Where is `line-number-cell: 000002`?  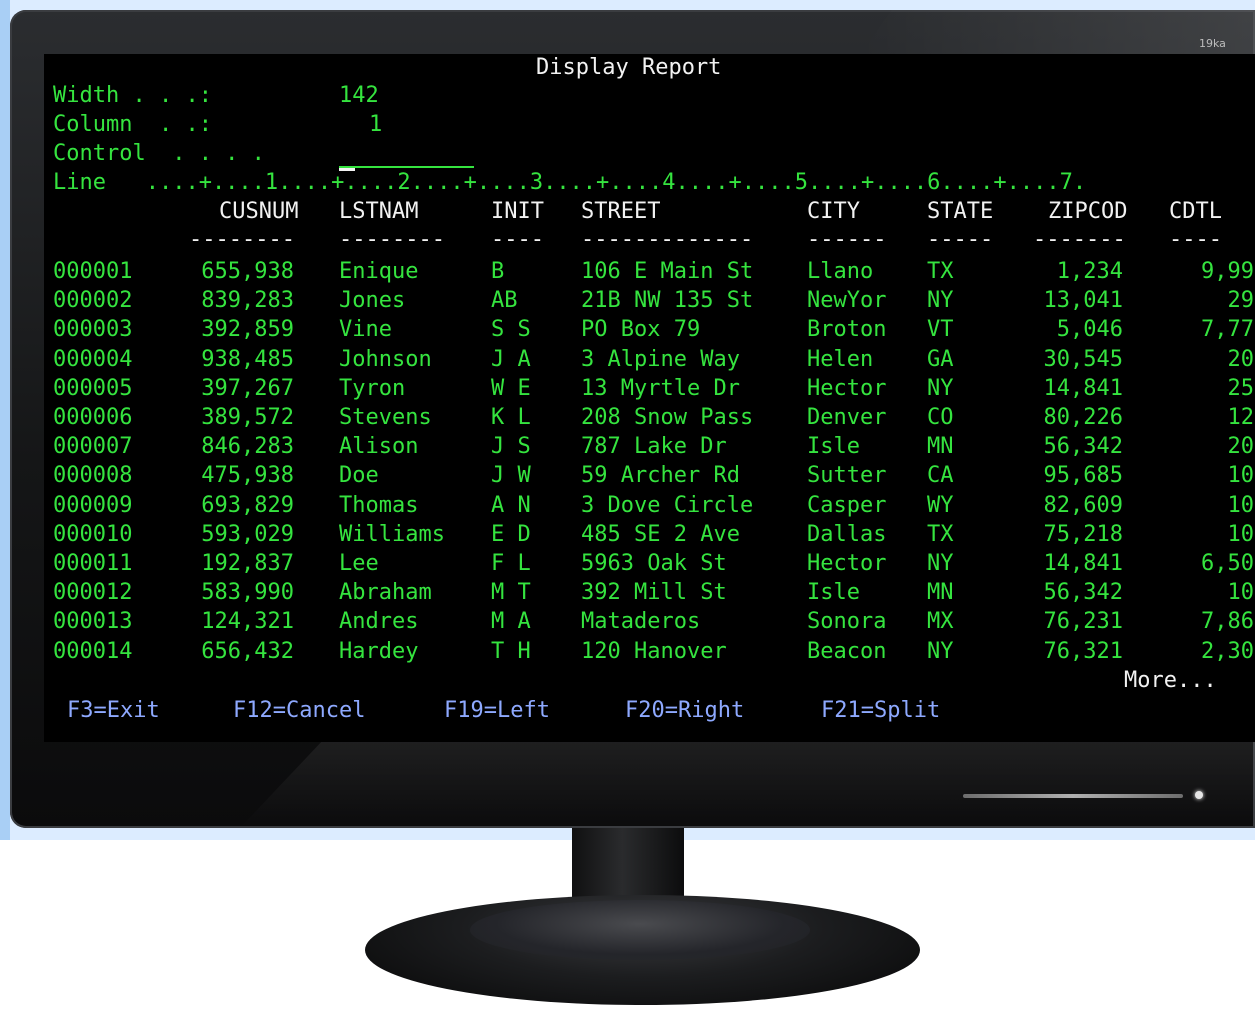 line-number-cell: 000002 is located at coordinates (93, 300).